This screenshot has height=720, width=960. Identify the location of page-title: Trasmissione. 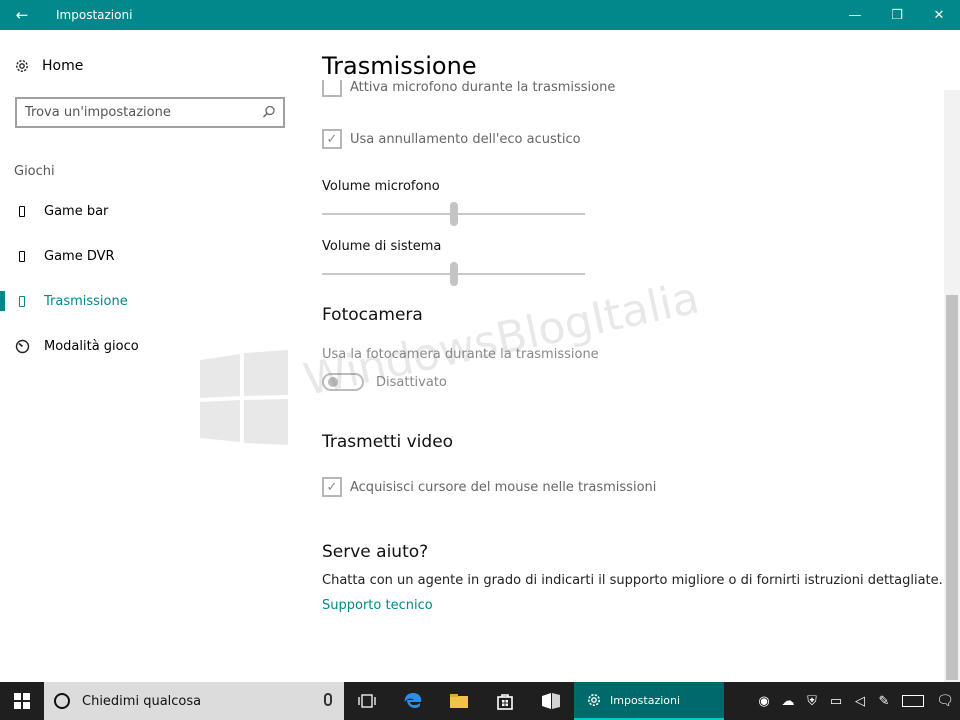
(404, 66).